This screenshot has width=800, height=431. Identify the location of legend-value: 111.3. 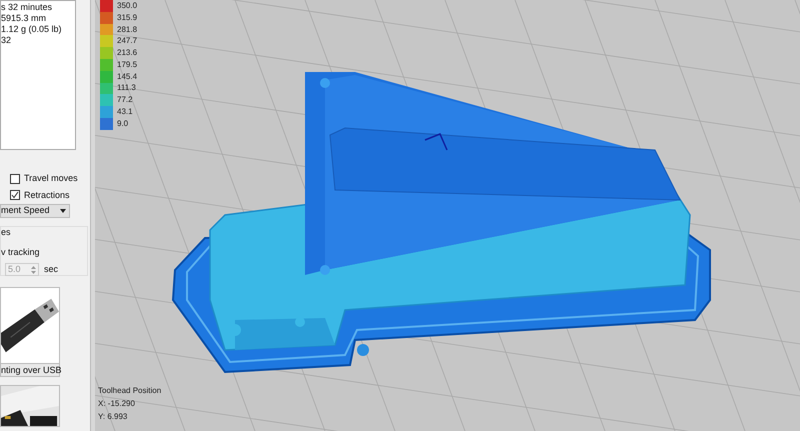
(126, 88).